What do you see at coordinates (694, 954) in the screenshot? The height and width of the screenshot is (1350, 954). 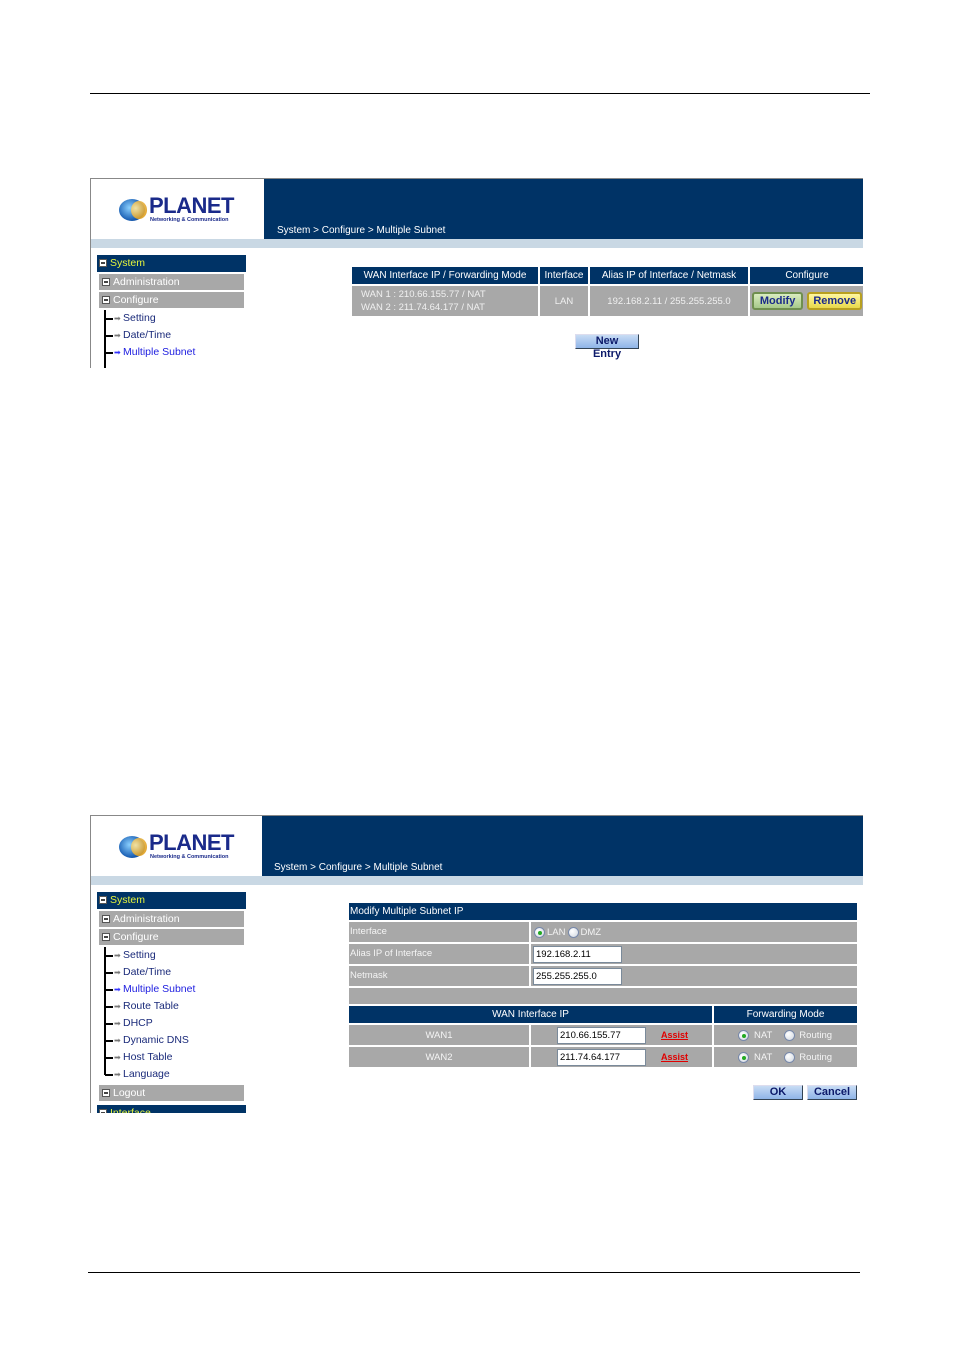 I see `alias-ip-cell: 192.168.2.11` at bounding box center [694, 954].